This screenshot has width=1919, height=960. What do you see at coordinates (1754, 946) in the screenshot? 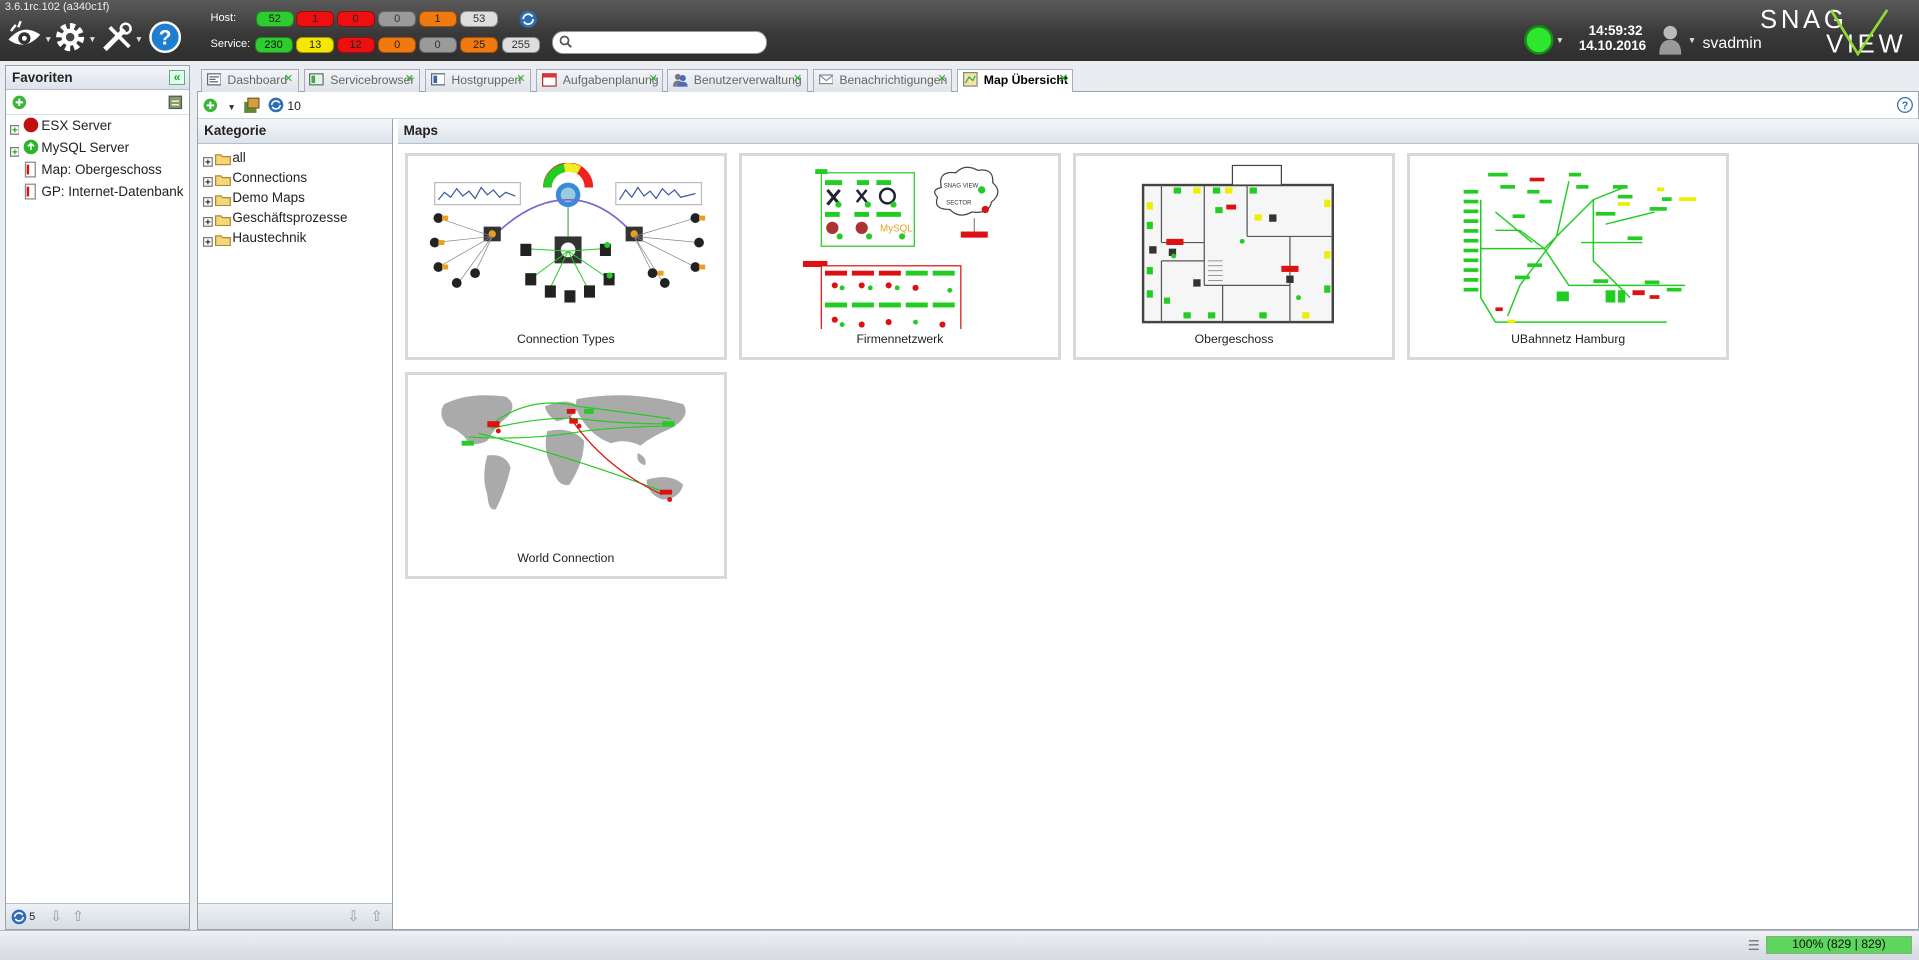
I see `list-icon: ☰` at bounding box center [1754, 946].